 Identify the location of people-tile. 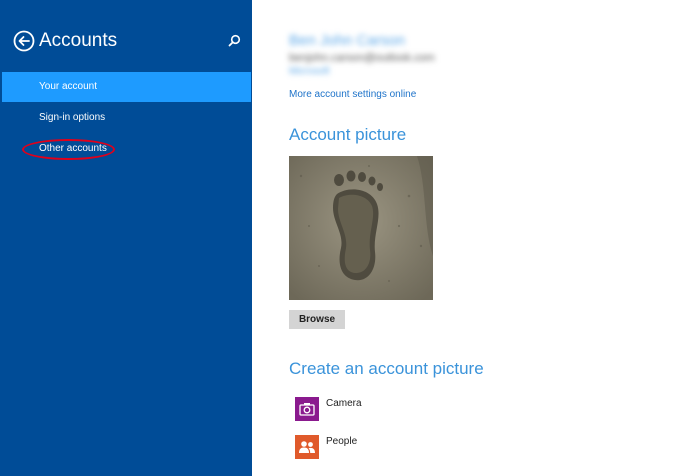
(307, 447).